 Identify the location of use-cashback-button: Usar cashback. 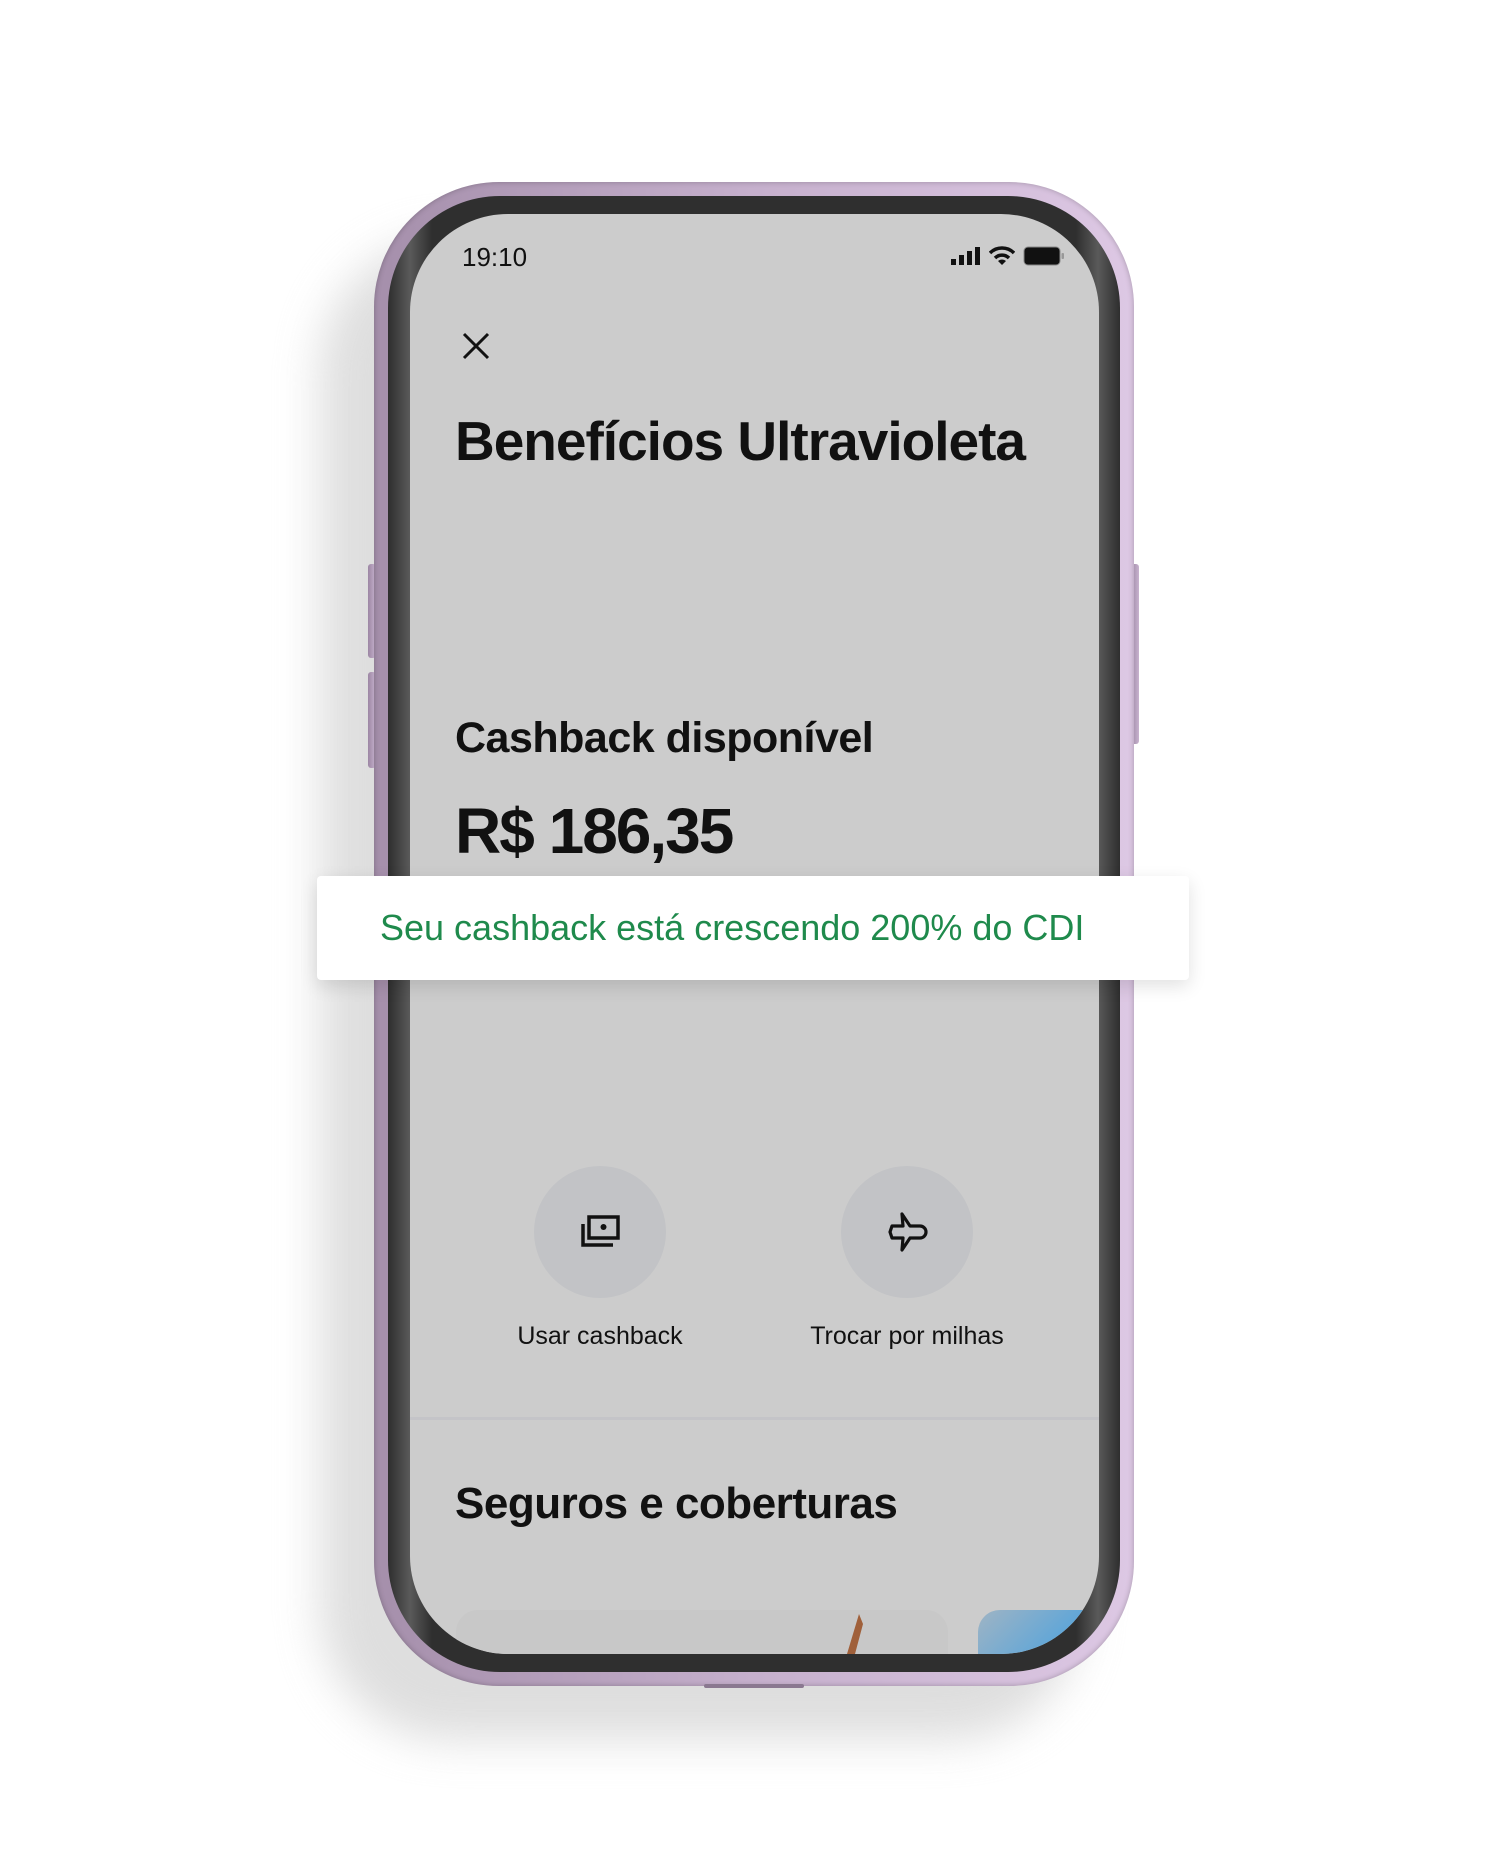
(600, 1258).